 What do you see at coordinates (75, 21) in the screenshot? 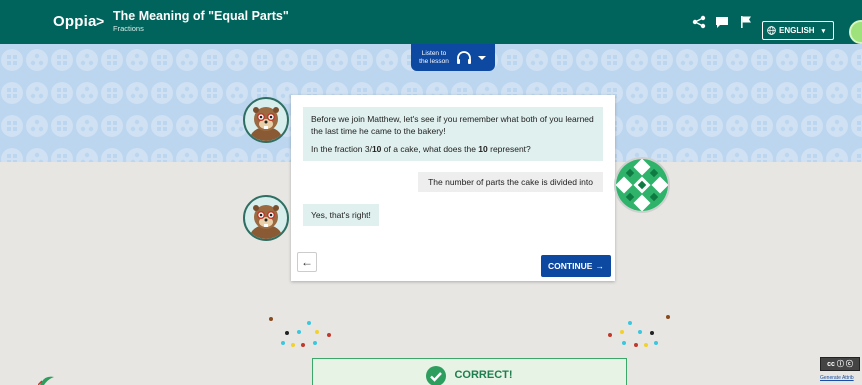
I see `oppia-logo: Oppia` at bounding box center [75, 21].